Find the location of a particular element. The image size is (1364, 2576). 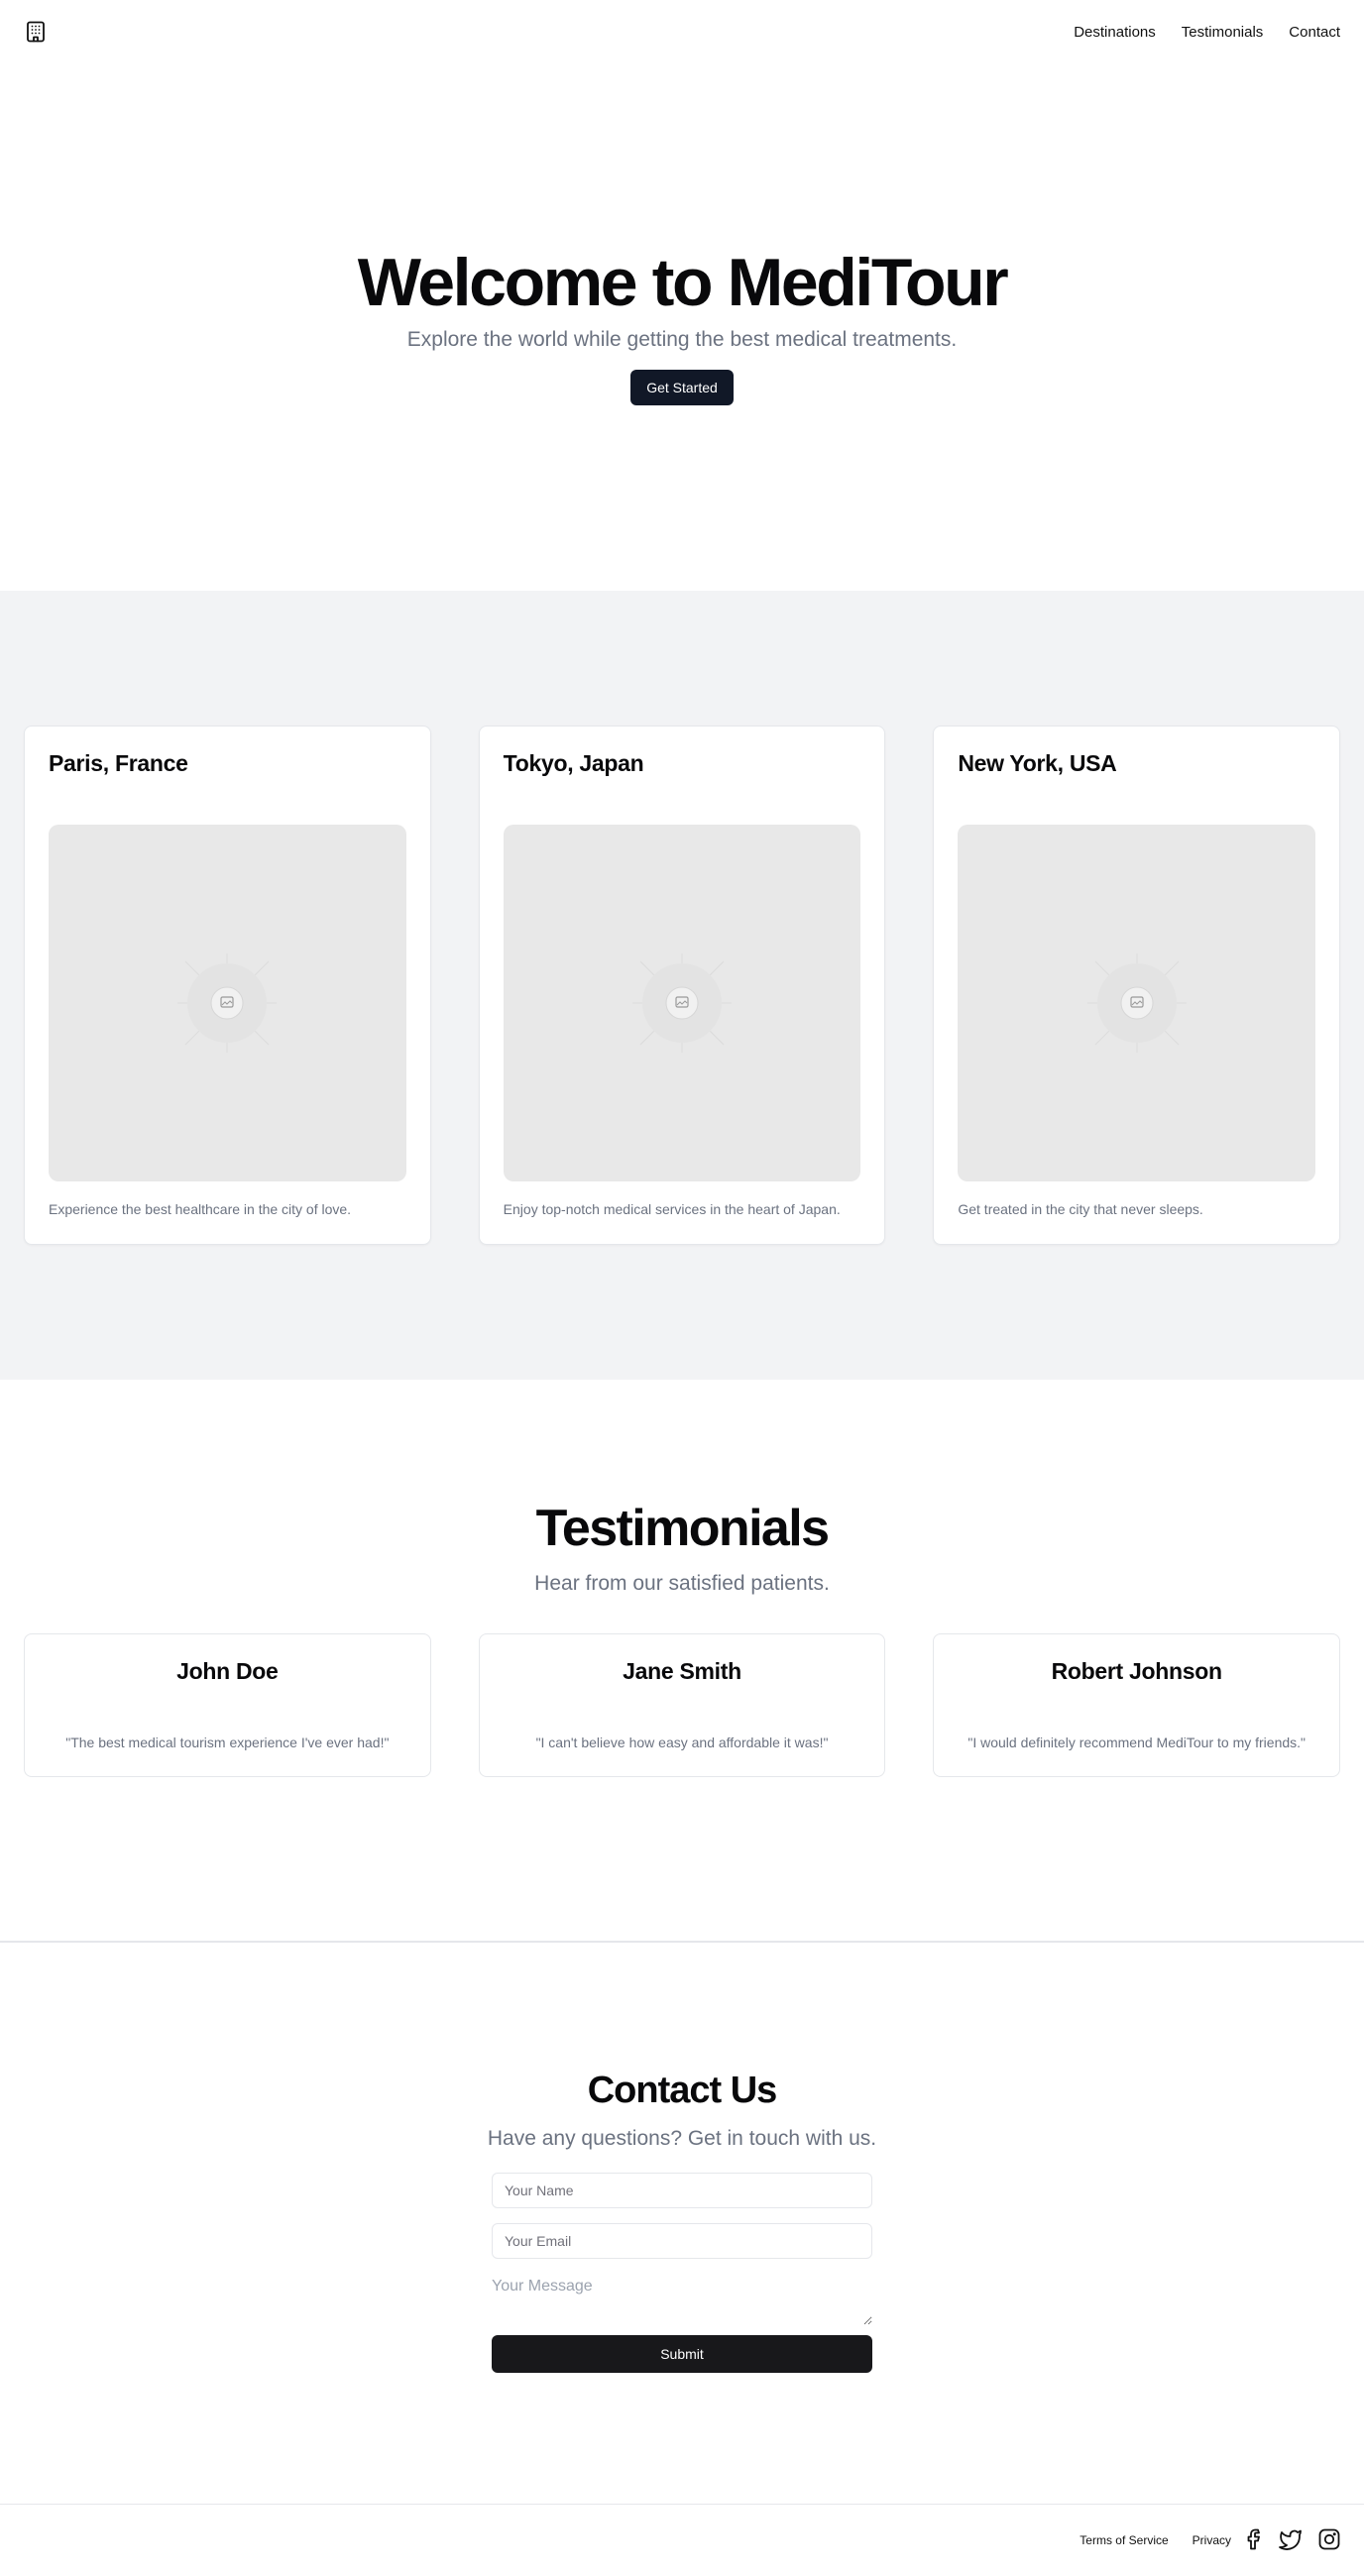

destination-title: New York, USA is located at coordinates (1037, 763).